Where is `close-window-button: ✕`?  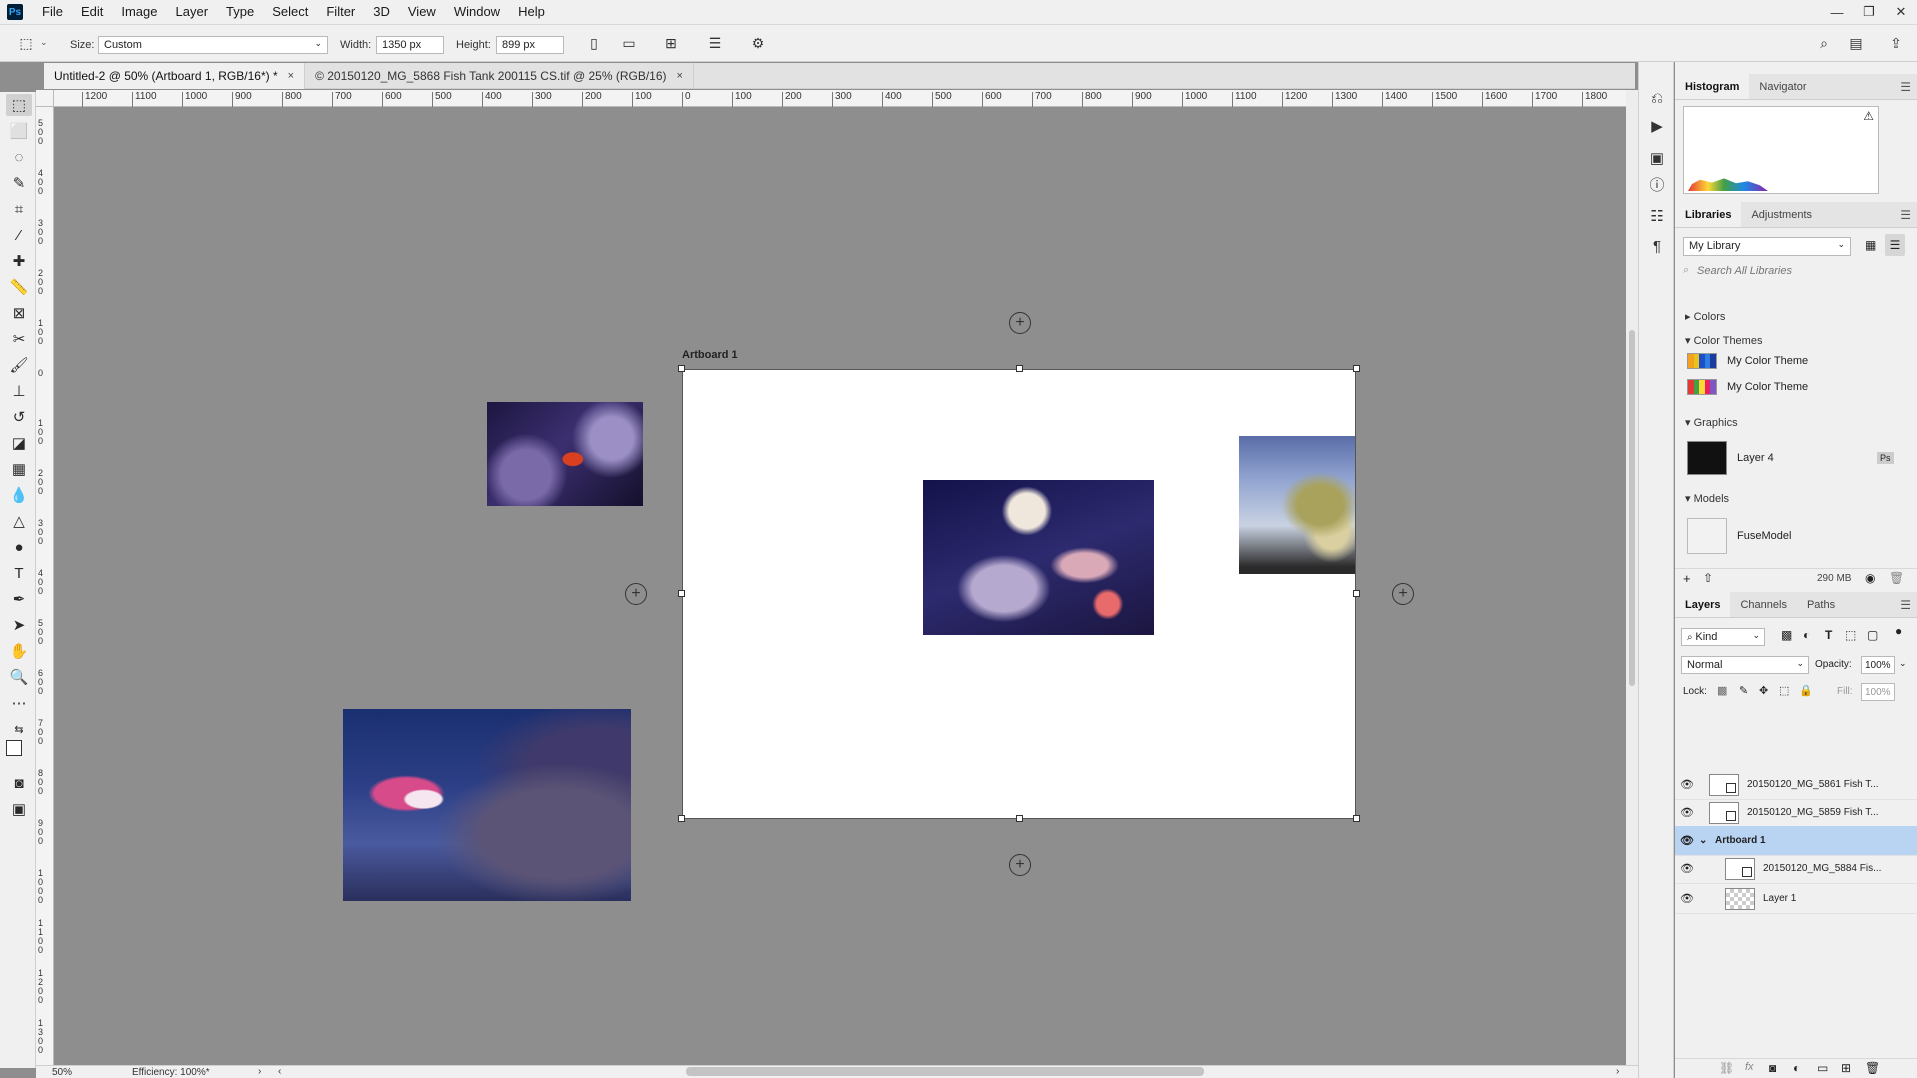
close-window-button: ✕ is located at coordinates (1901, 12).